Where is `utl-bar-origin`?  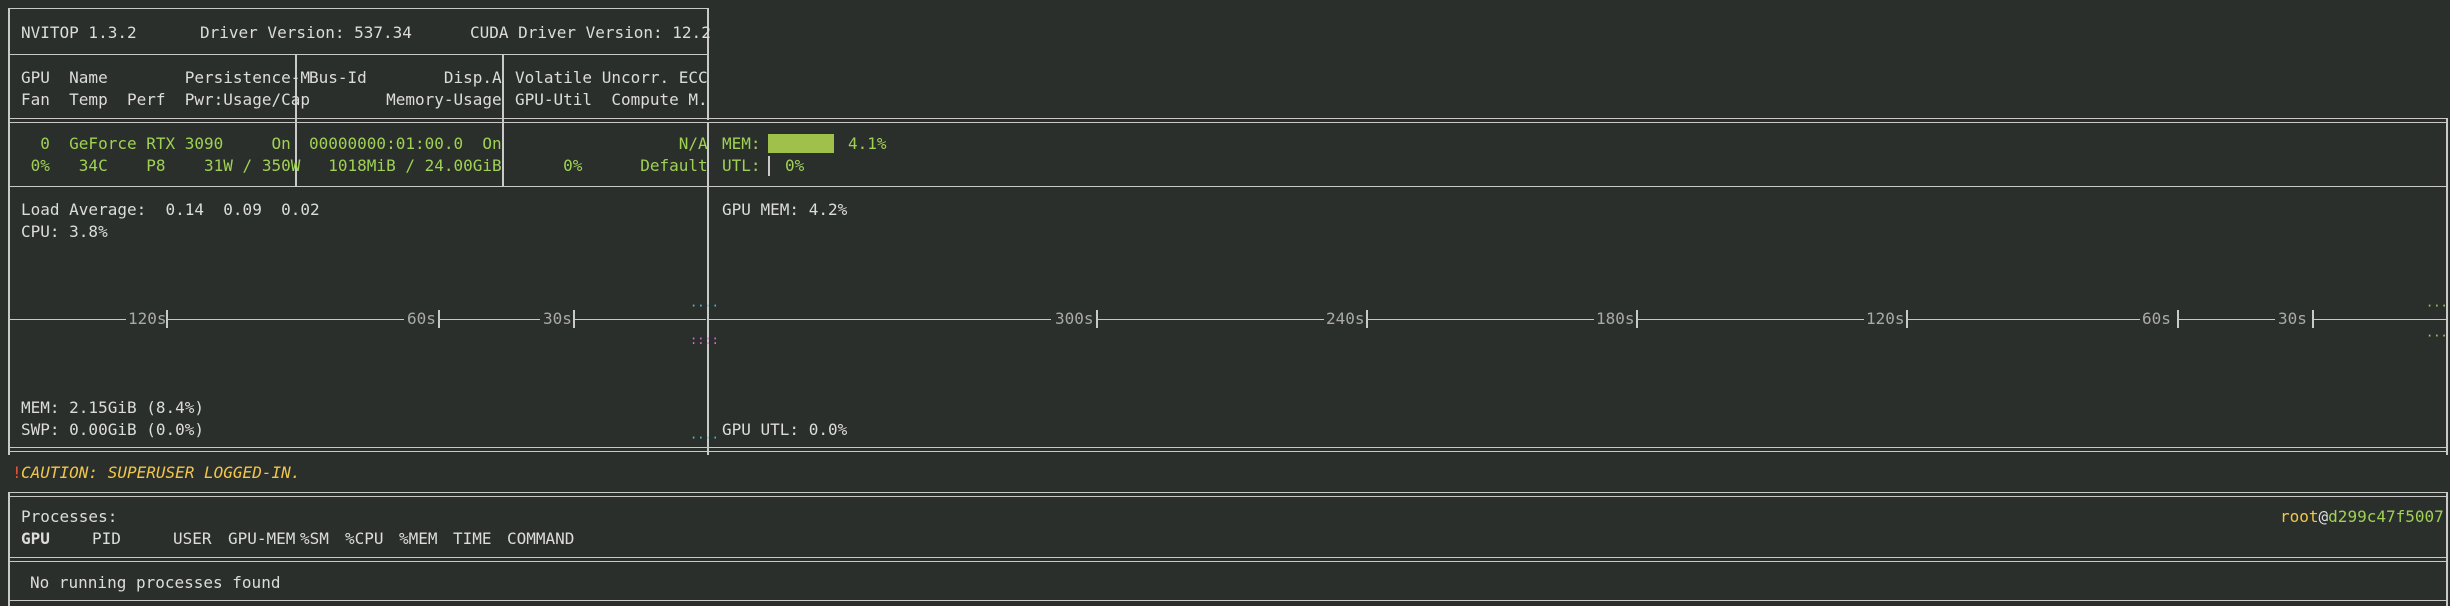
utl-bar-origin is located at coordinates (769, 166).